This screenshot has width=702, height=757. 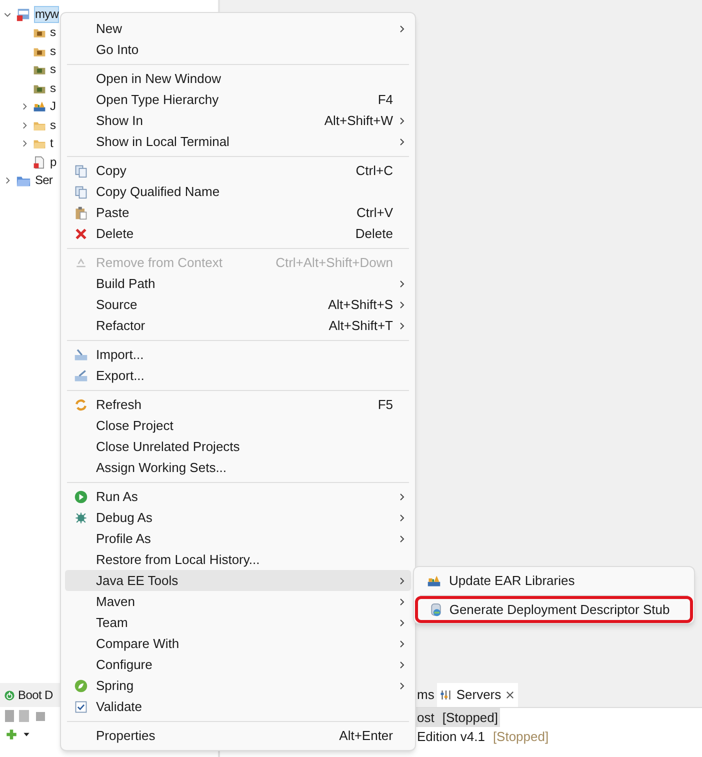 I want to click on menu-item: Show In Alt+Shift+W, so click(x=238, y=120).